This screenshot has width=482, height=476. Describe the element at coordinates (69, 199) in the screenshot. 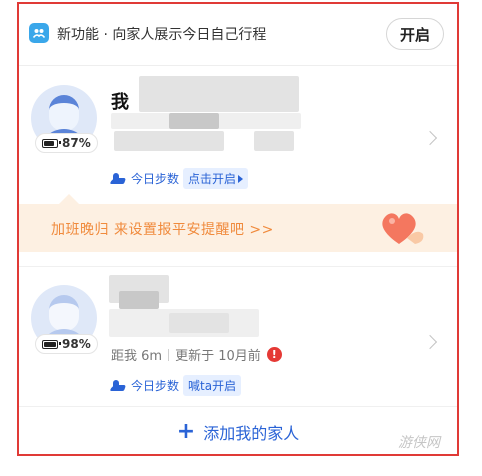

I see `tip-pointer` at that location.